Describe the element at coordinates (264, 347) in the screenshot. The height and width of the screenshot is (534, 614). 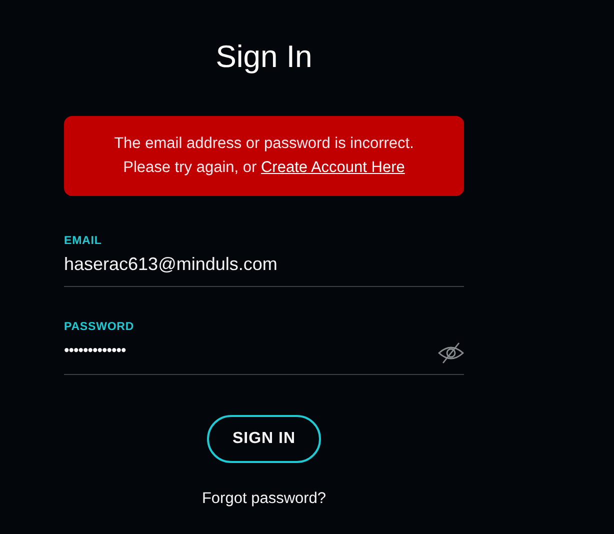
I see `password-field: PASSWORD •••••••••••••` at that location.